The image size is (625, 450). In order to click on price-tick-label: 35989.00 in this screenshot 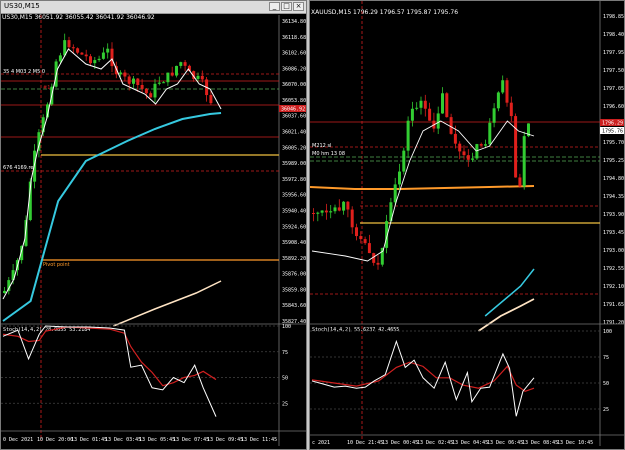, I will do `click(294, 164)`.